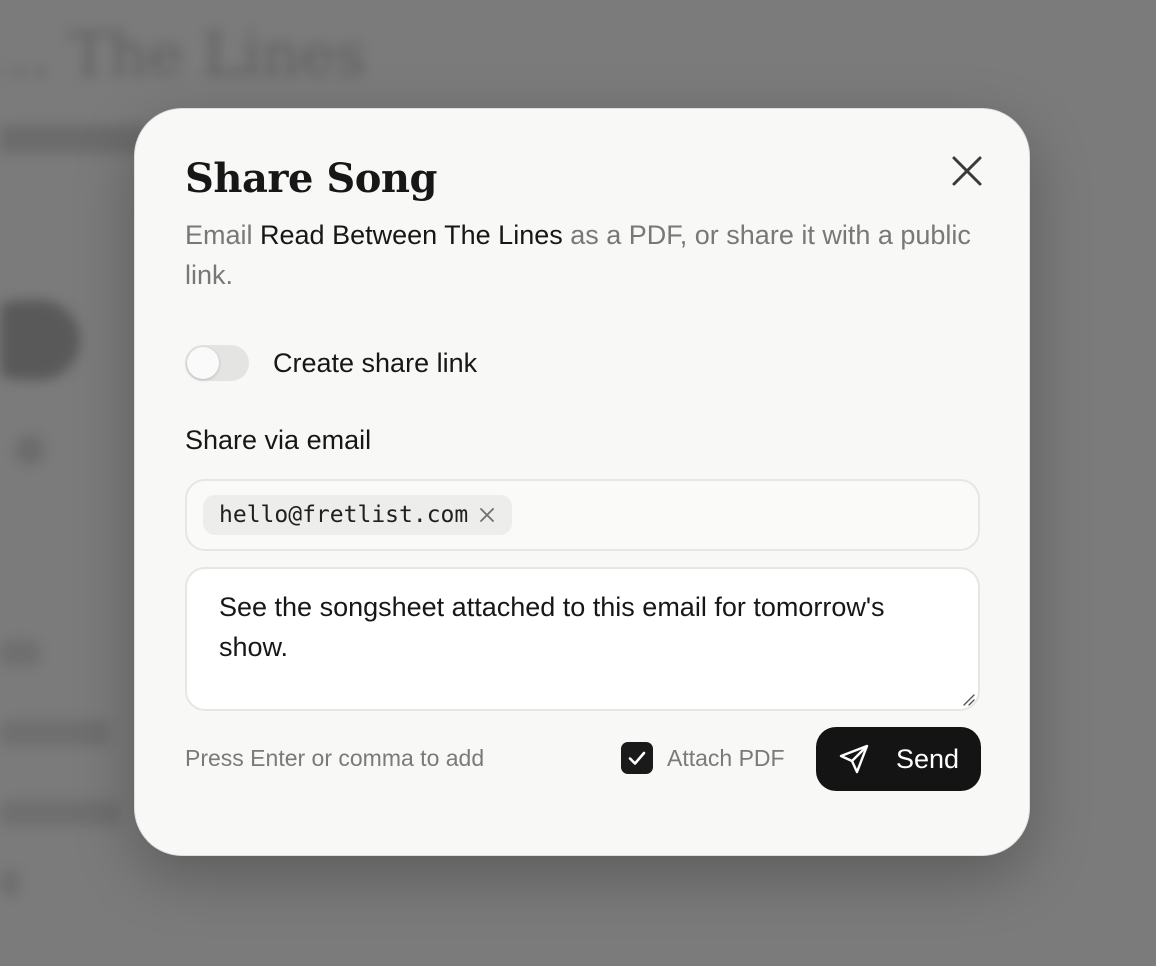 This screenshot has height=966, width=1156. I want to click on recipient-chip: hello@fretlist.com, so click(358, 515).